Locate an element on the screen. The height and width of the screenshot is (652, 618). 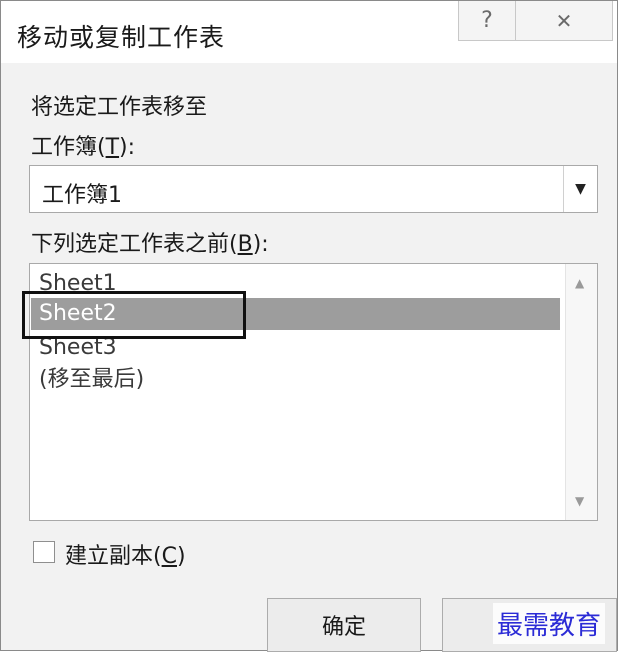
before-sheet-label: 下列选定工作表之前(B): is located at coordinates (150, 242).